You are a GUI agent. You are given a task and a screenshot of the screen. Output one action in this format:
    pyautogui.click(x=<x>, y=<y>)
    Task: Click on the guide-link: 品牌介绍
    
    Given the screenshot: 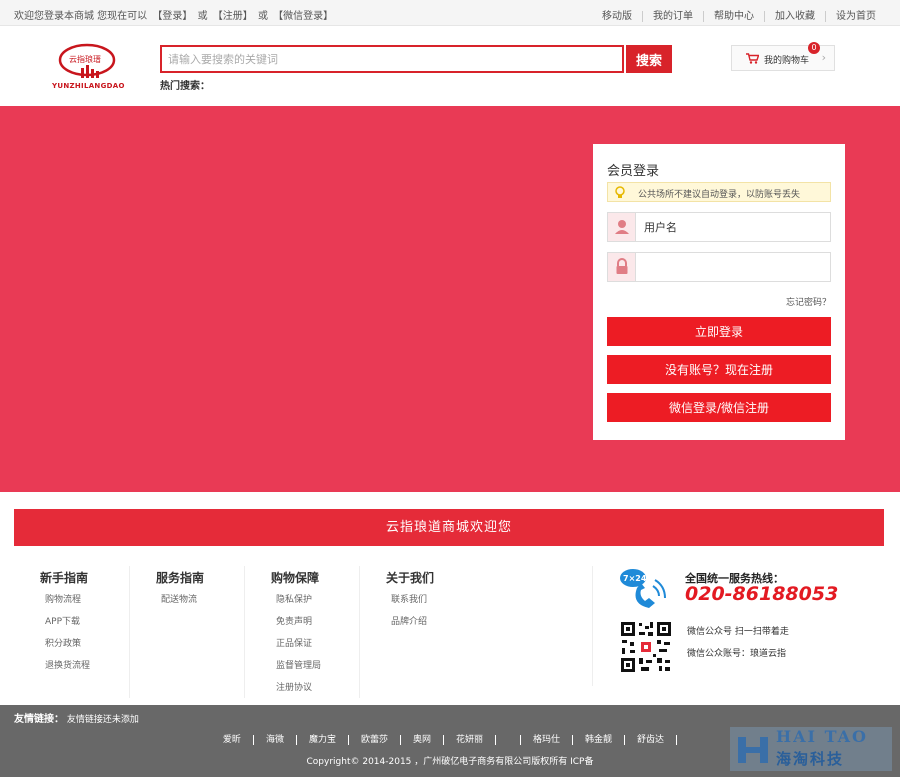 What is the action you would take?
    pyautogui.click(x=409, y=625)
    